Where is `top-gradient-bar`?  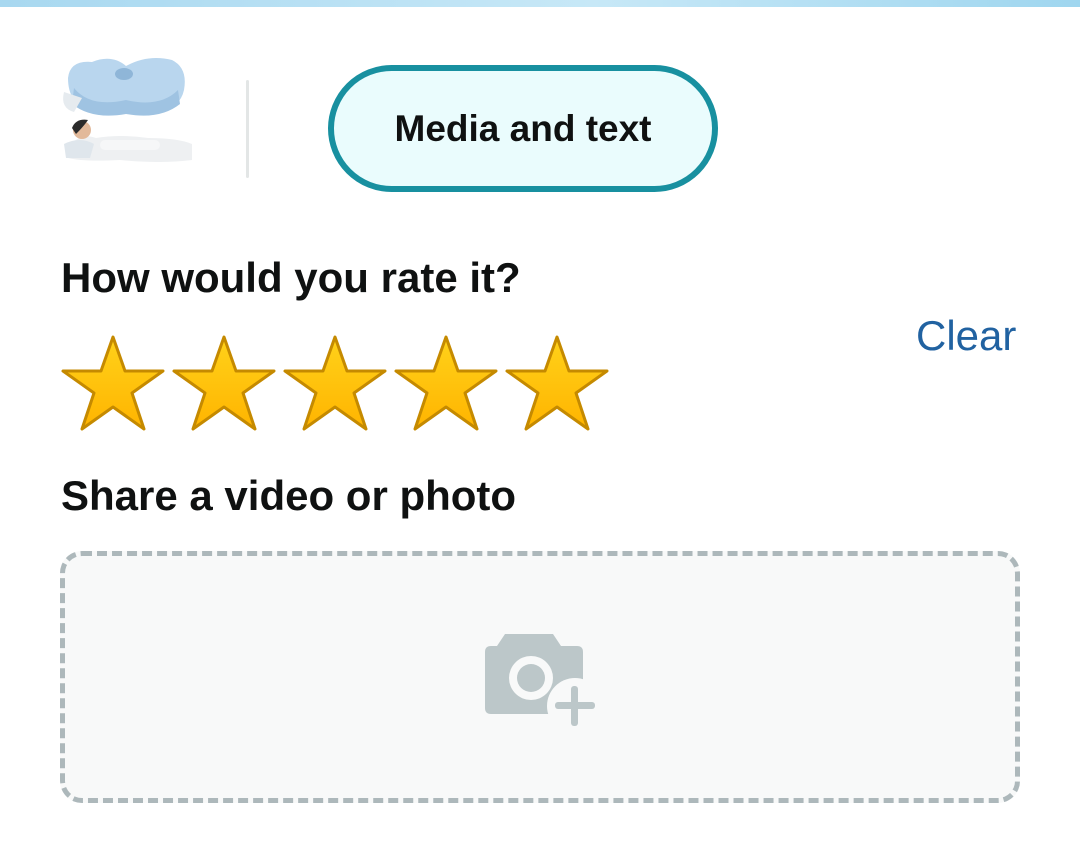 top-gradient-bar is located at coordinates (540, 3).